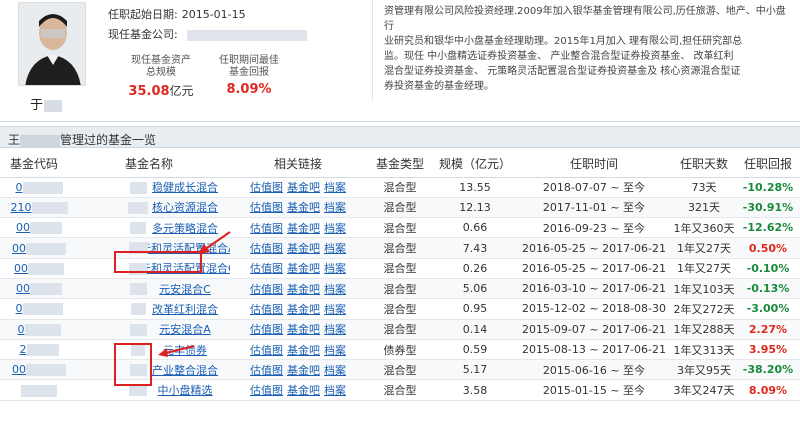  Describe the element at coordinates (400, 121) in the screenshot. I see `top-divider` at that location.